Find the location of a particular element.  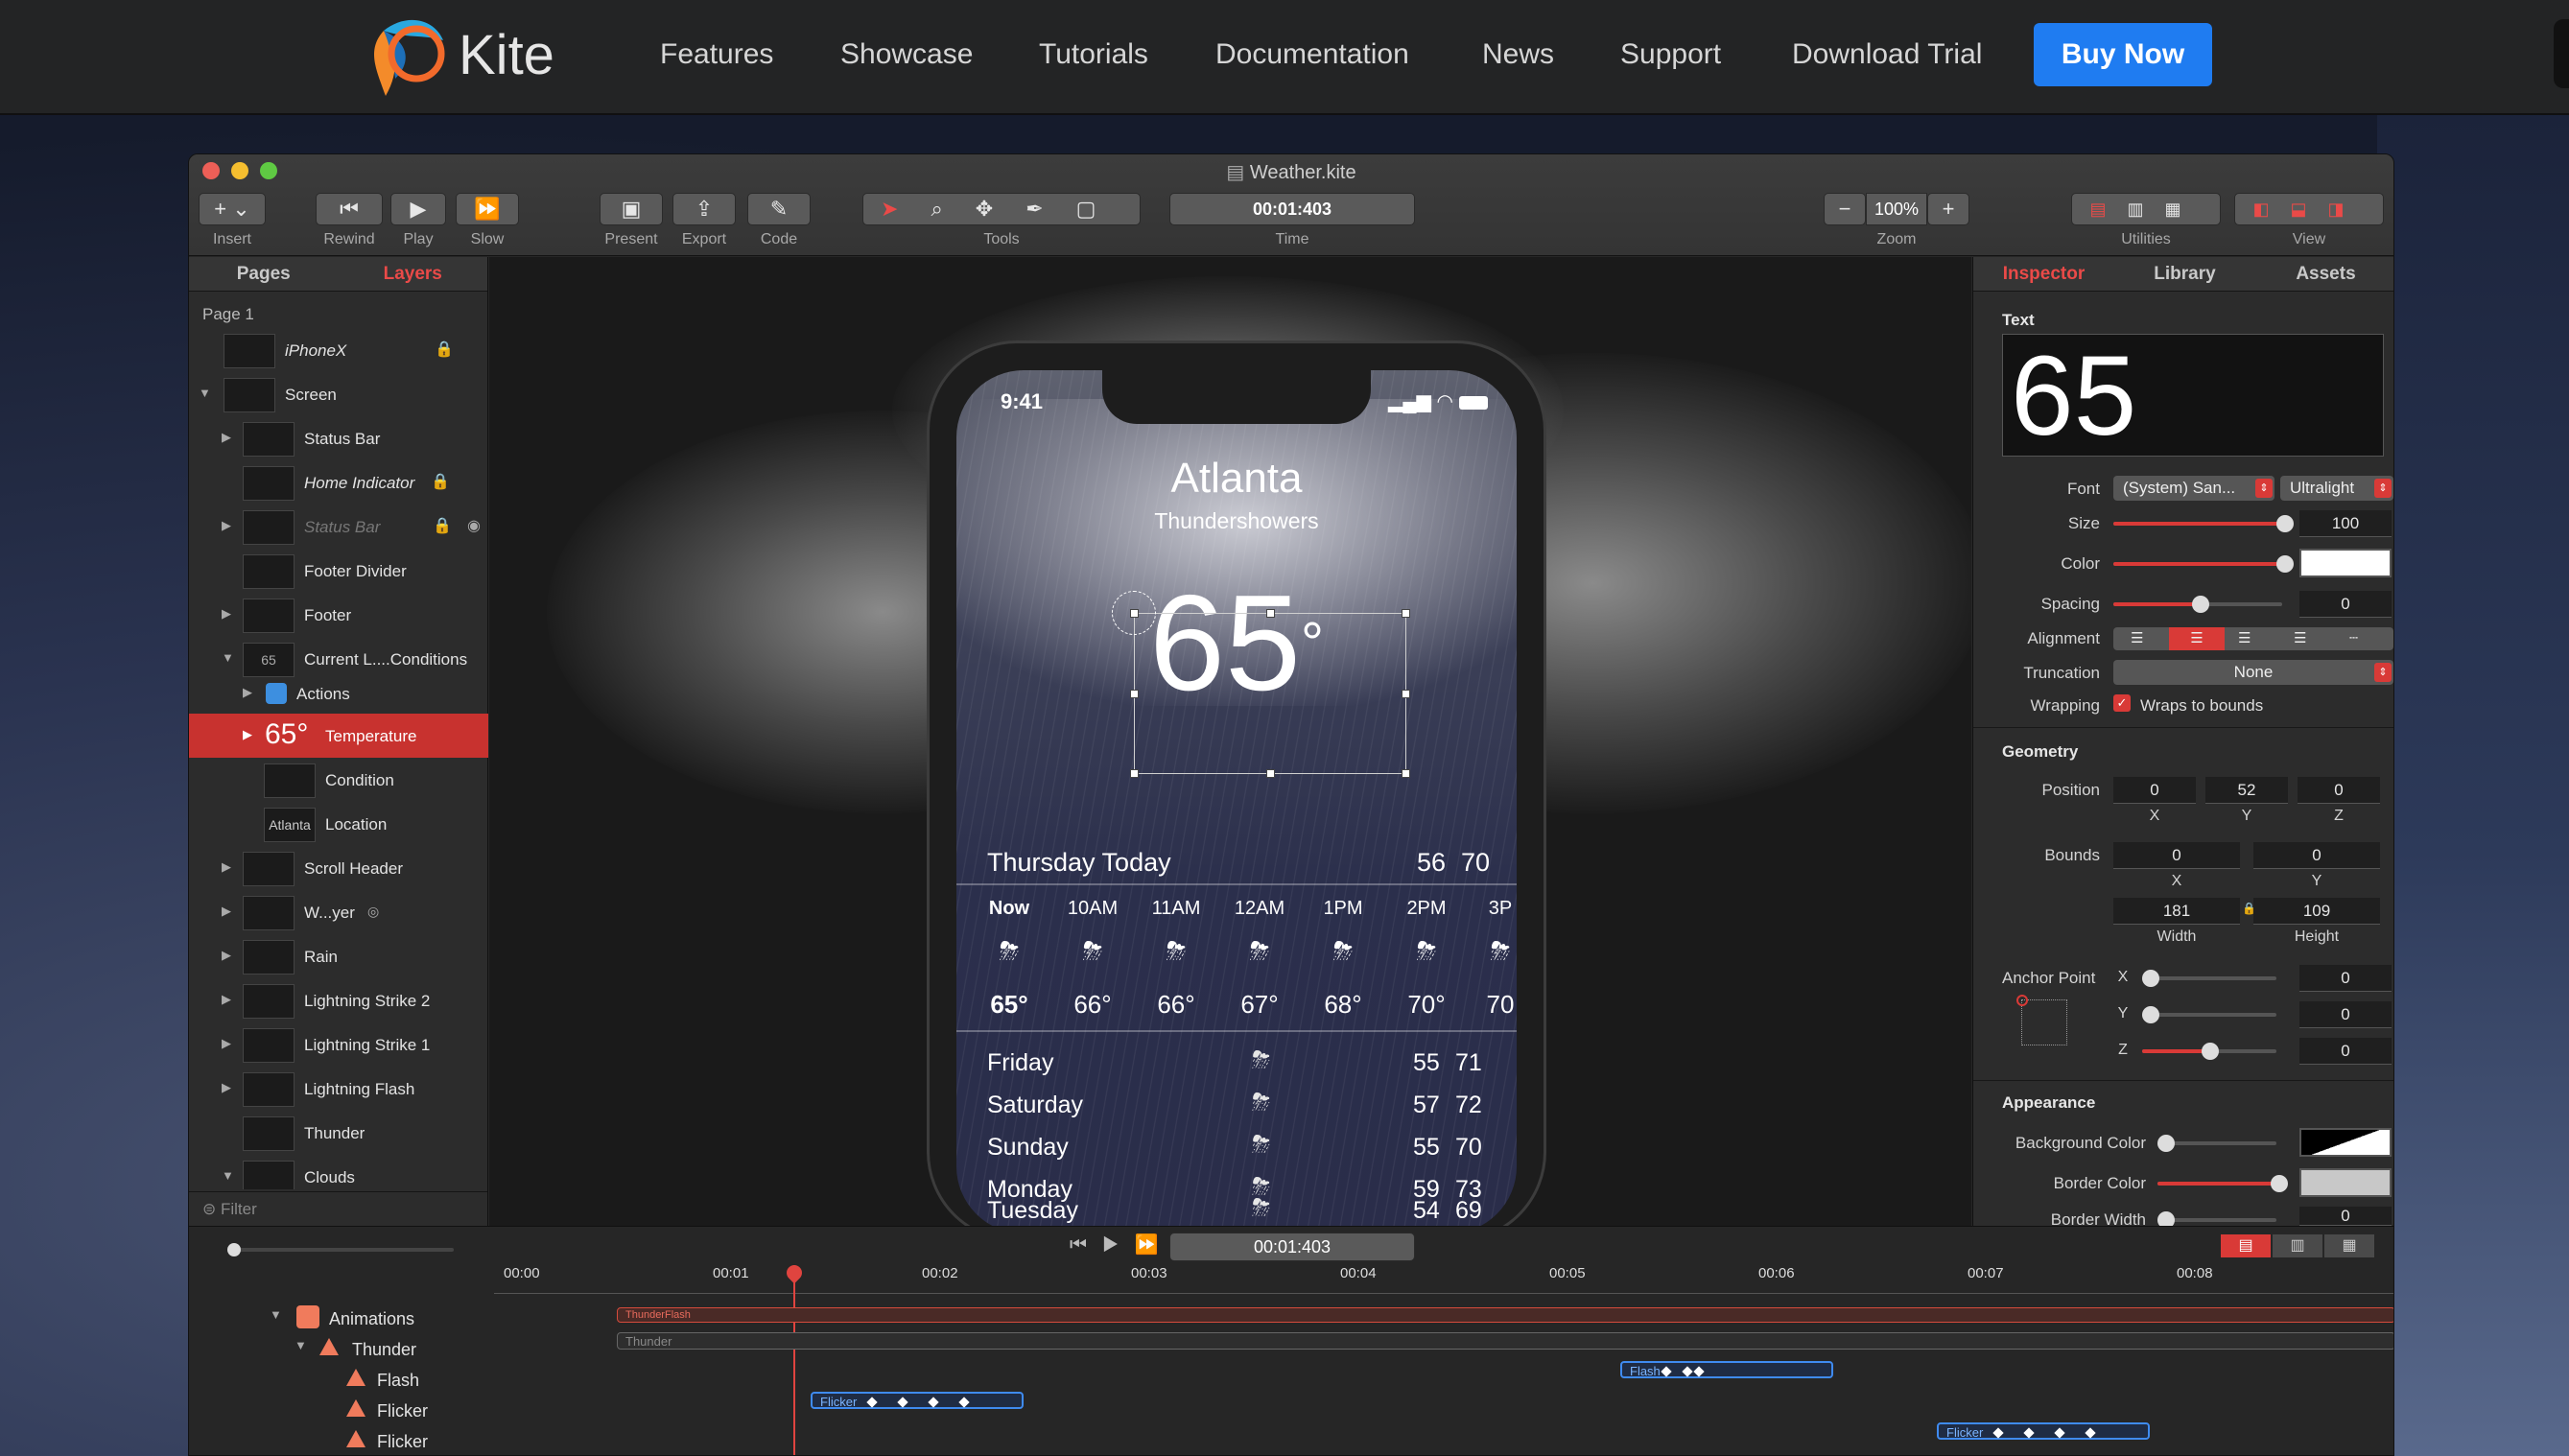

view-left-panel-icon: ◧ is located at coordinates (2271, 210).